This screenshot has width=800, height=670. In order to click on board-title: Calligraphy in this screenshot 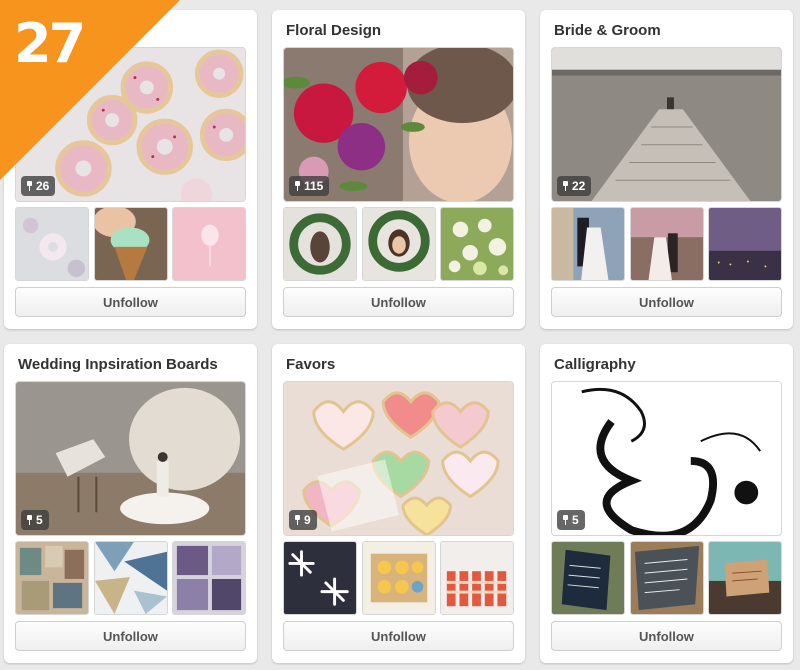, I will do `click(595, 364)`.